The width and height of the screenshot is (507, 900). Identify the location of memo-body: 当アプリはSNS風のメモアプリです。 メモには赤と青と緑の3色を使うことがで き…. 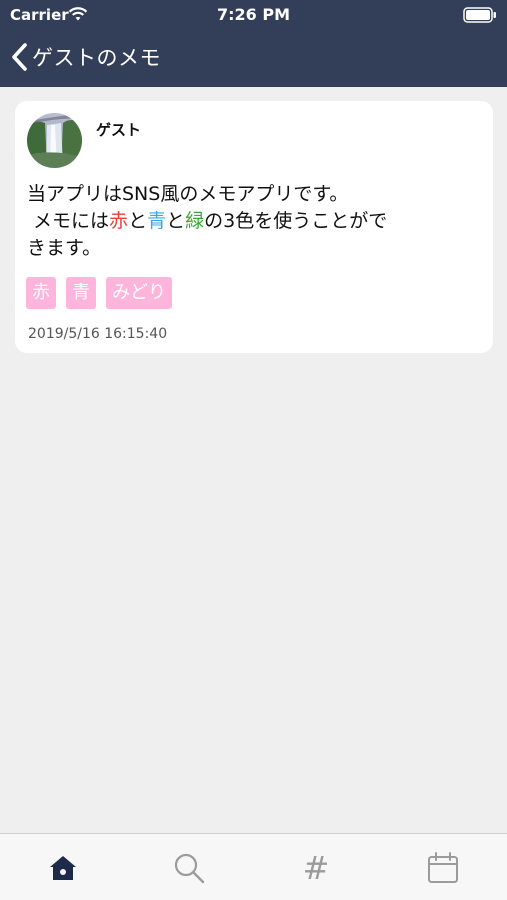
(247, 221).